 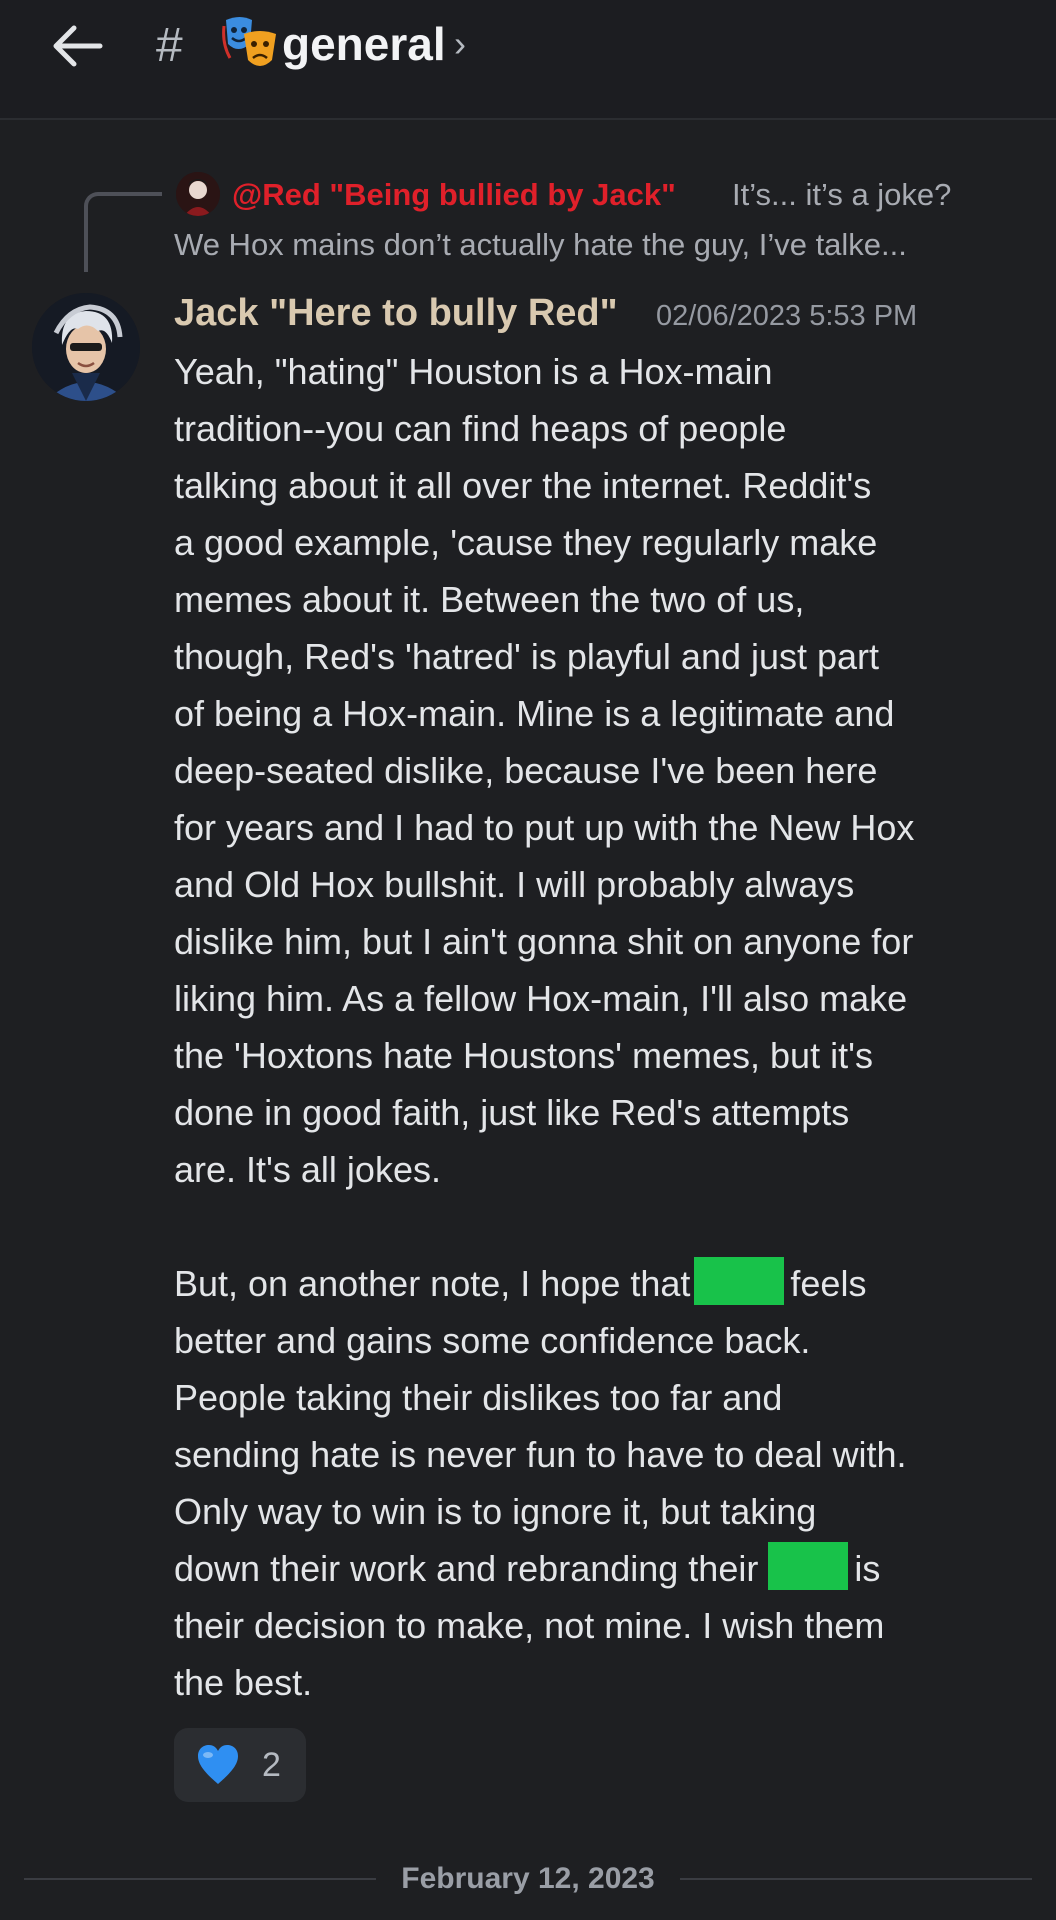 What do you see at coordinates (528, 1878) in the screenshot?
I see `date-divider-label: February 12, 2023` at bounding box center [528, 1878].